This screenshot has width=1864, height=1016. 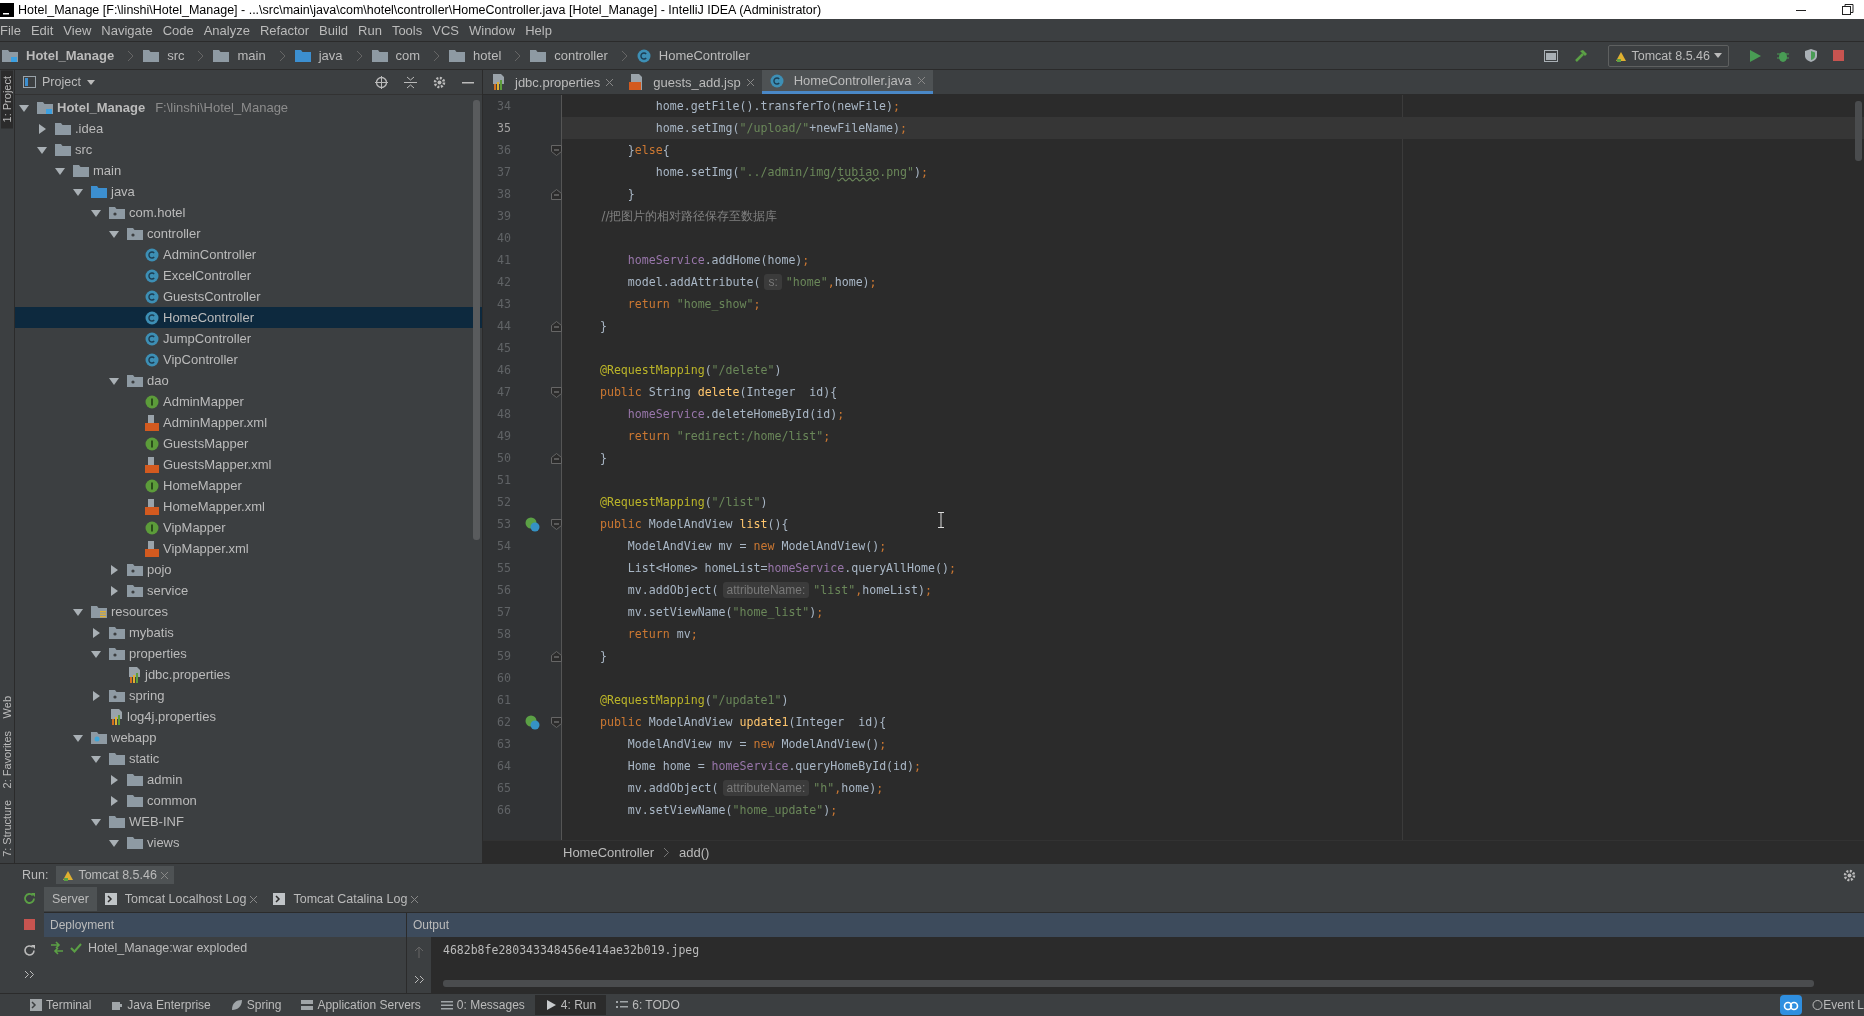 What do you see at coordinates (61, 82) in the screenshot?
I see `panel-title: Project` at bounding box center [61, 82].